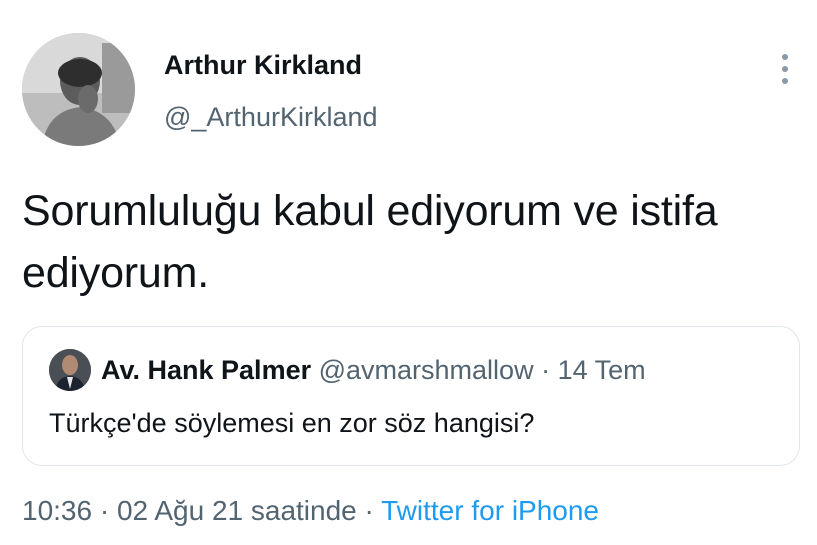  What do you see at coordinates (57, 510) in the screenshot?
I see `tweet-time: 10:36` at bounding box center [57, 510].